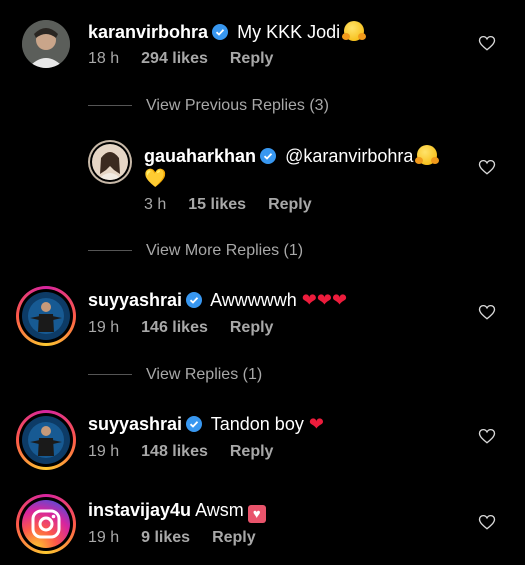 The width and height of the screenshot is (525, 565). What do you see at coordinates (174, 451) in the screenshot?
I see `likes-count: 148 likes` at bounding box center [174, 451].